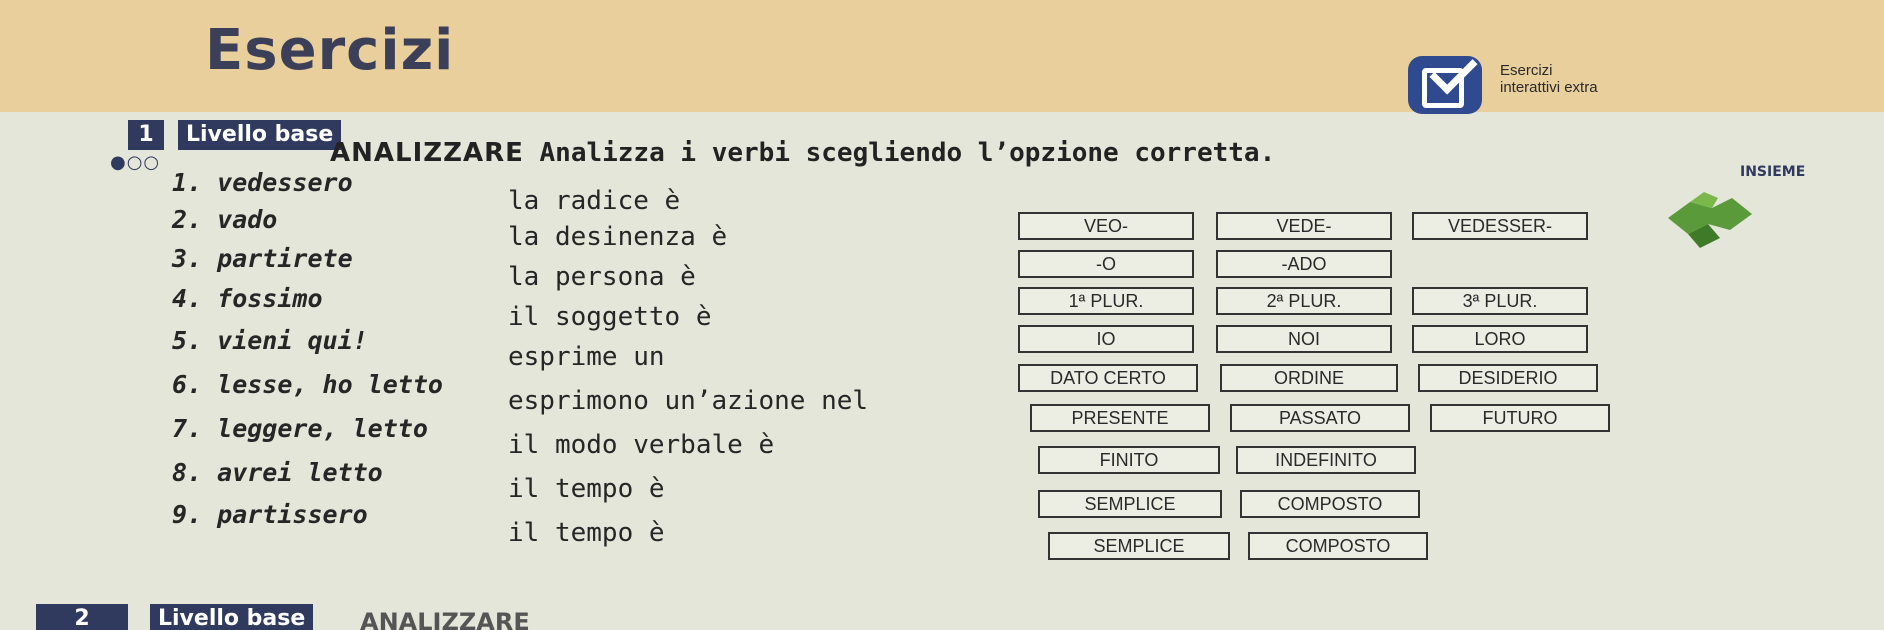 This screenshot has width=1884, height=630. I want to click on option-box: PASSATO, so click(1320, 418).